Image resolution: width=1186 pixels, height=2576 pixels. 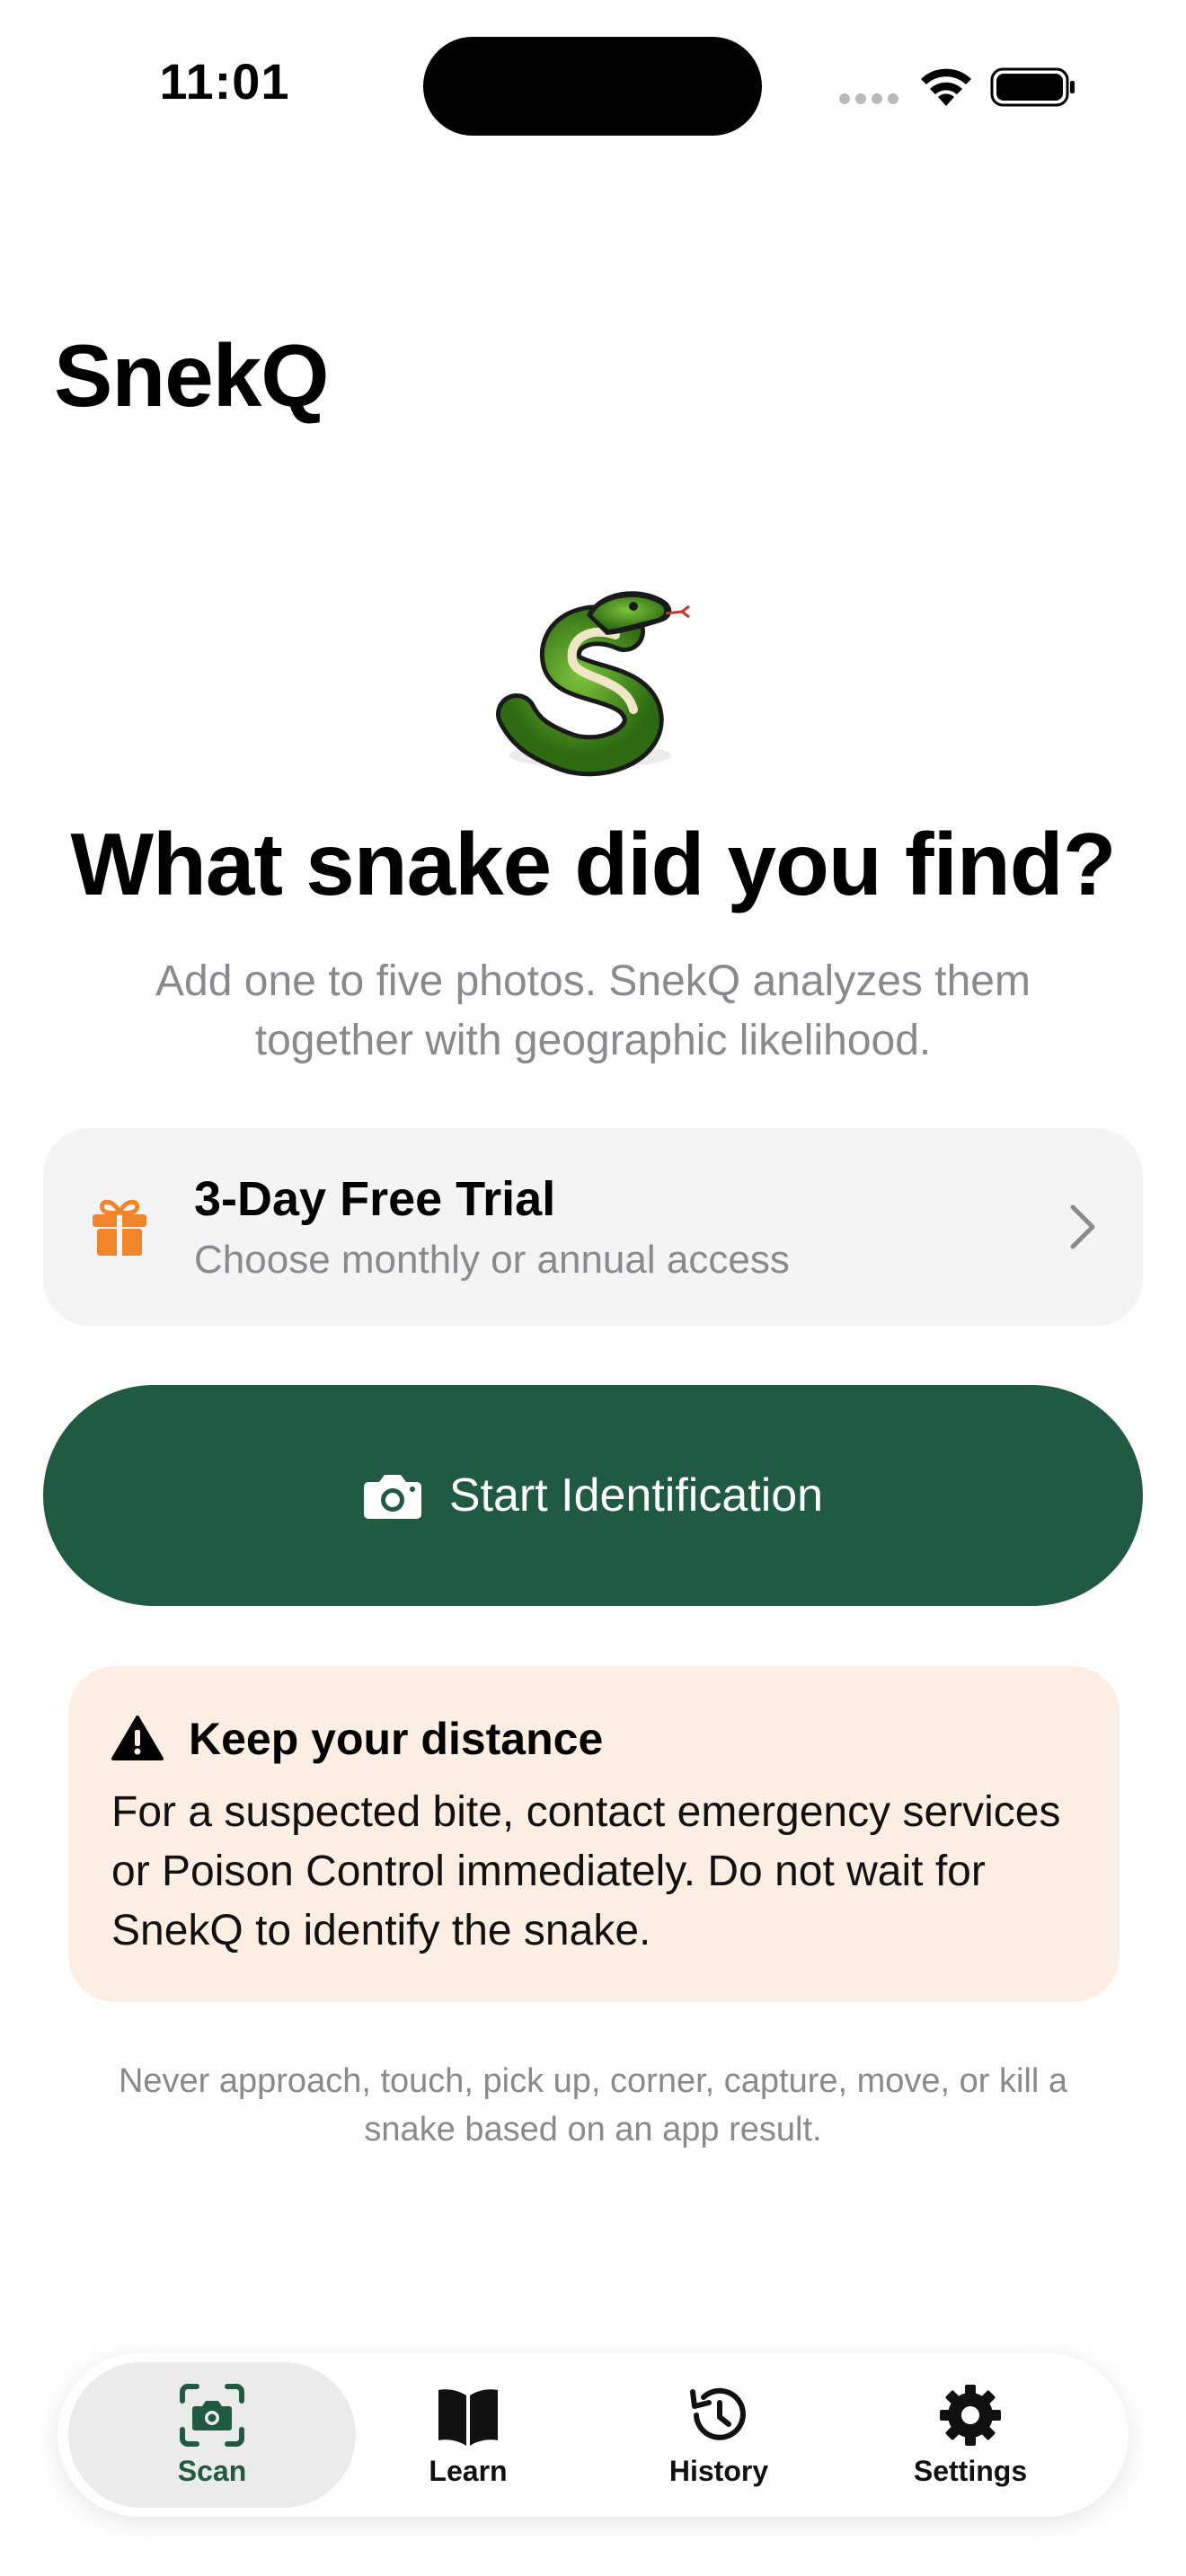 I want to click on cellular-signal-icon, so click(x=868, y=98).